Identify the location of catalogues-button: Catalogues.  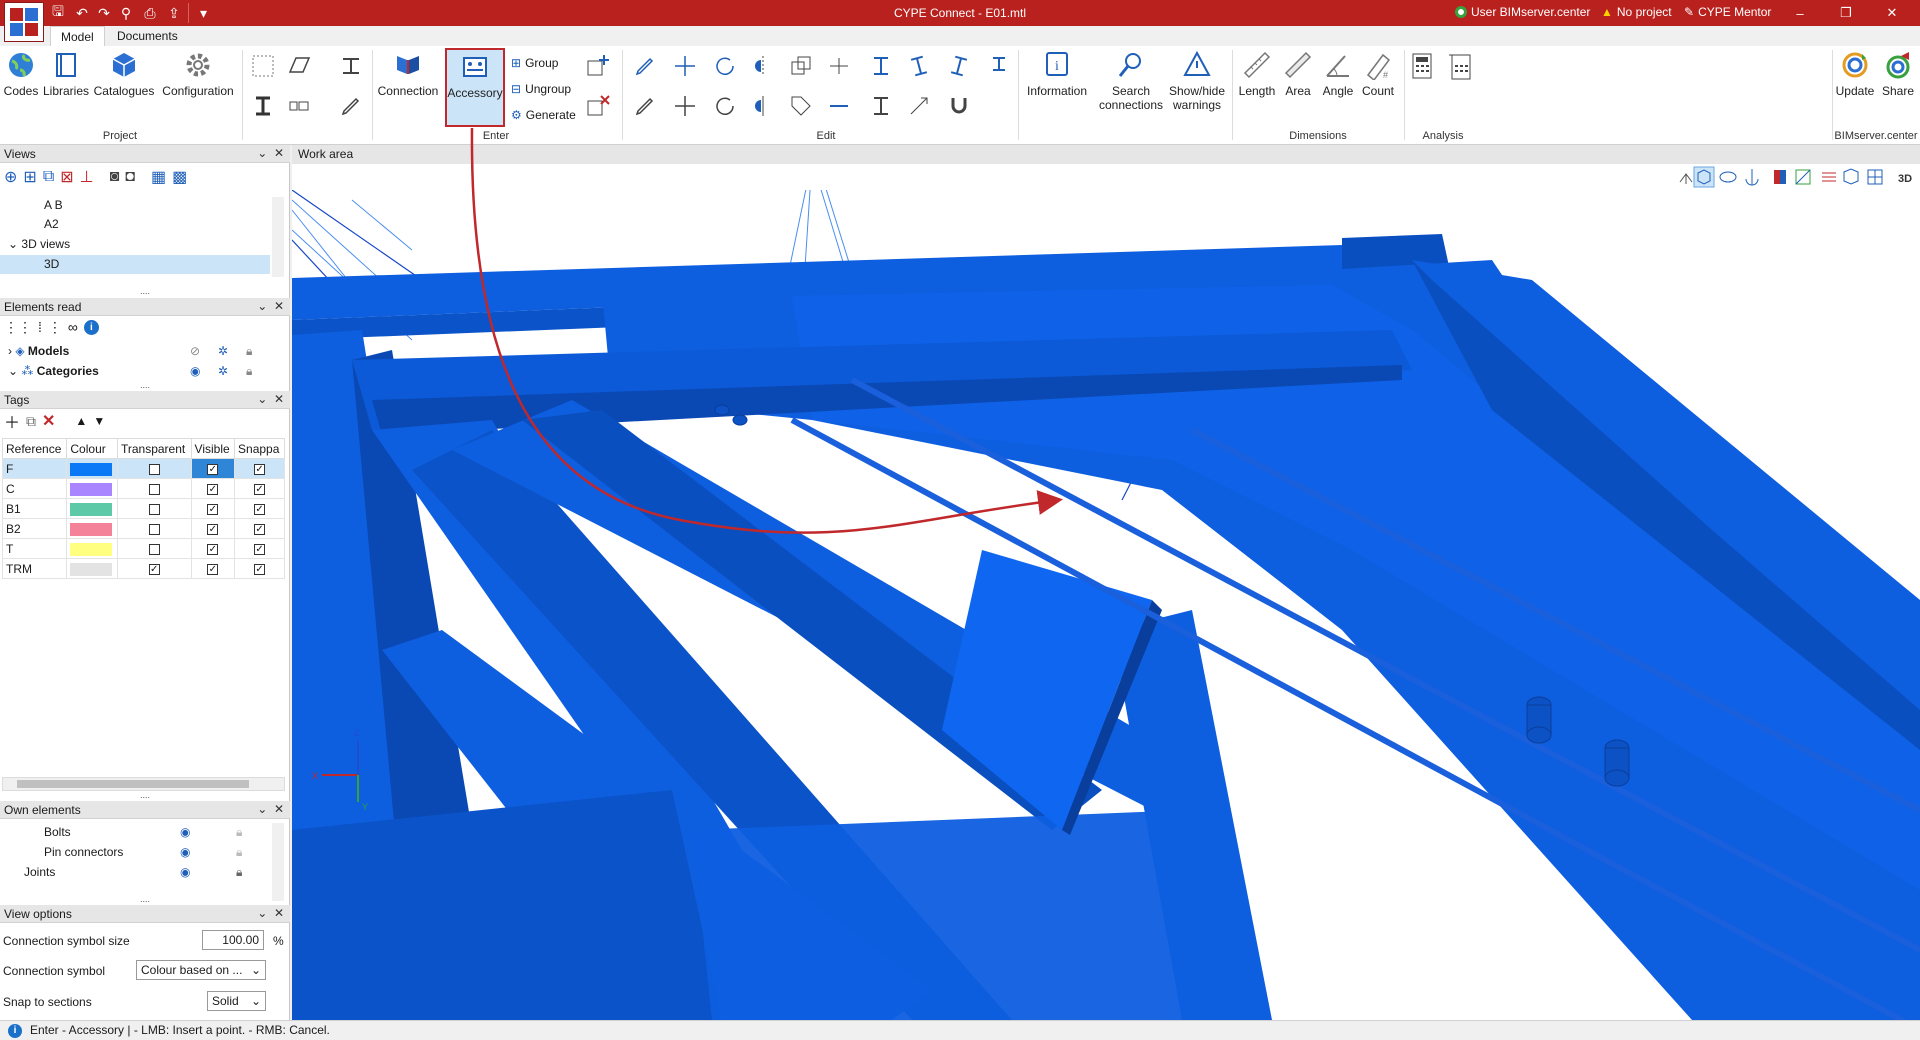
(124, 89).